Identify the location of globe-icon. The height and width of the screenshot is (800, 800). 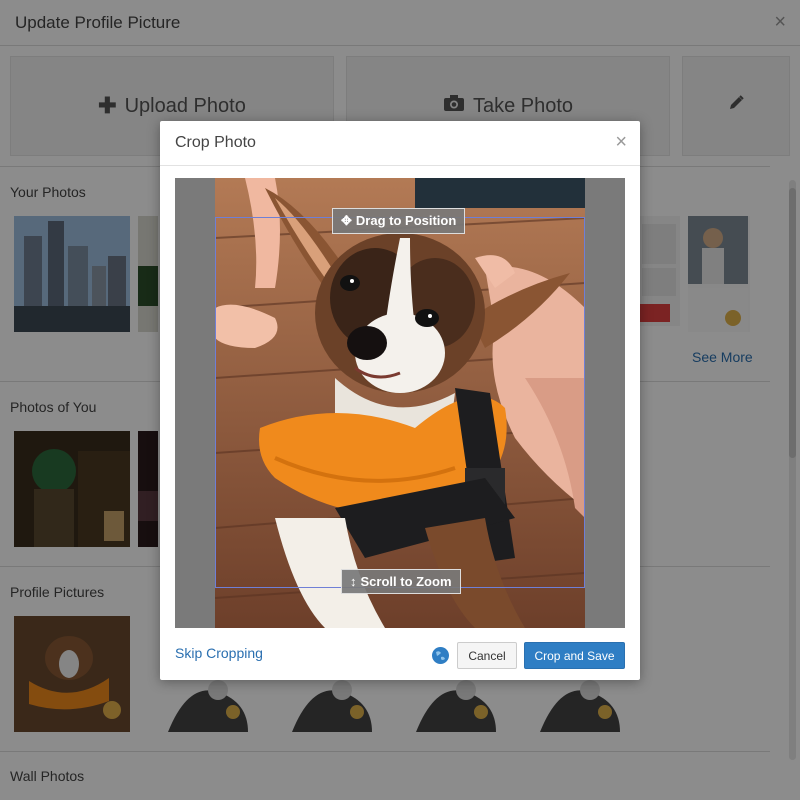
(440, 655).